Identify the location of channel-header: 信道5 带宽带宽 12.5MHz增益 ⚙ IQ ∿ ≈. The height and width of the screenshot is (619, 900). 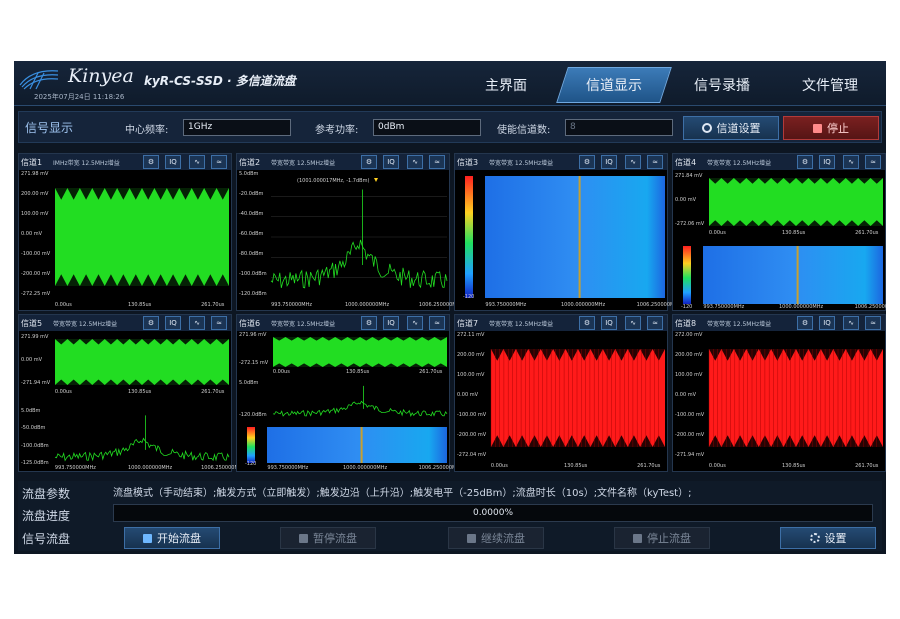
(125, 323).